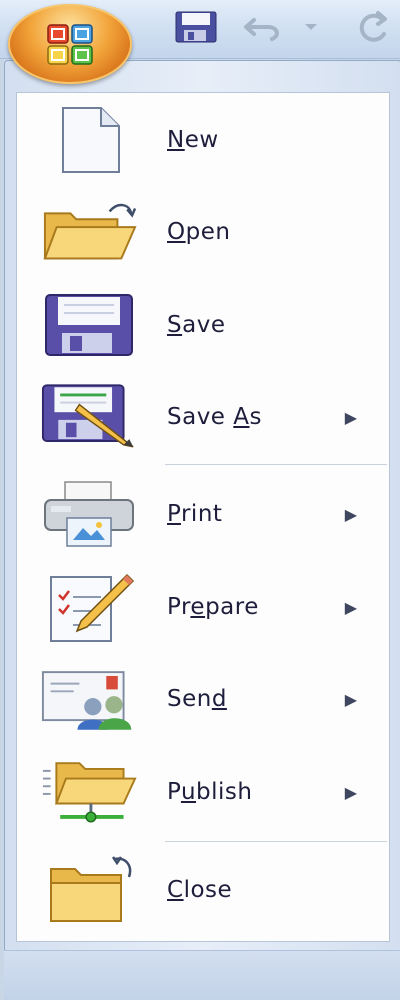 Image resolution: width=400 pixels, height=1000 pixels. Describe the element at coordinates (89, 325) in the screenshot. I see `save-floppy-icon` at that location.